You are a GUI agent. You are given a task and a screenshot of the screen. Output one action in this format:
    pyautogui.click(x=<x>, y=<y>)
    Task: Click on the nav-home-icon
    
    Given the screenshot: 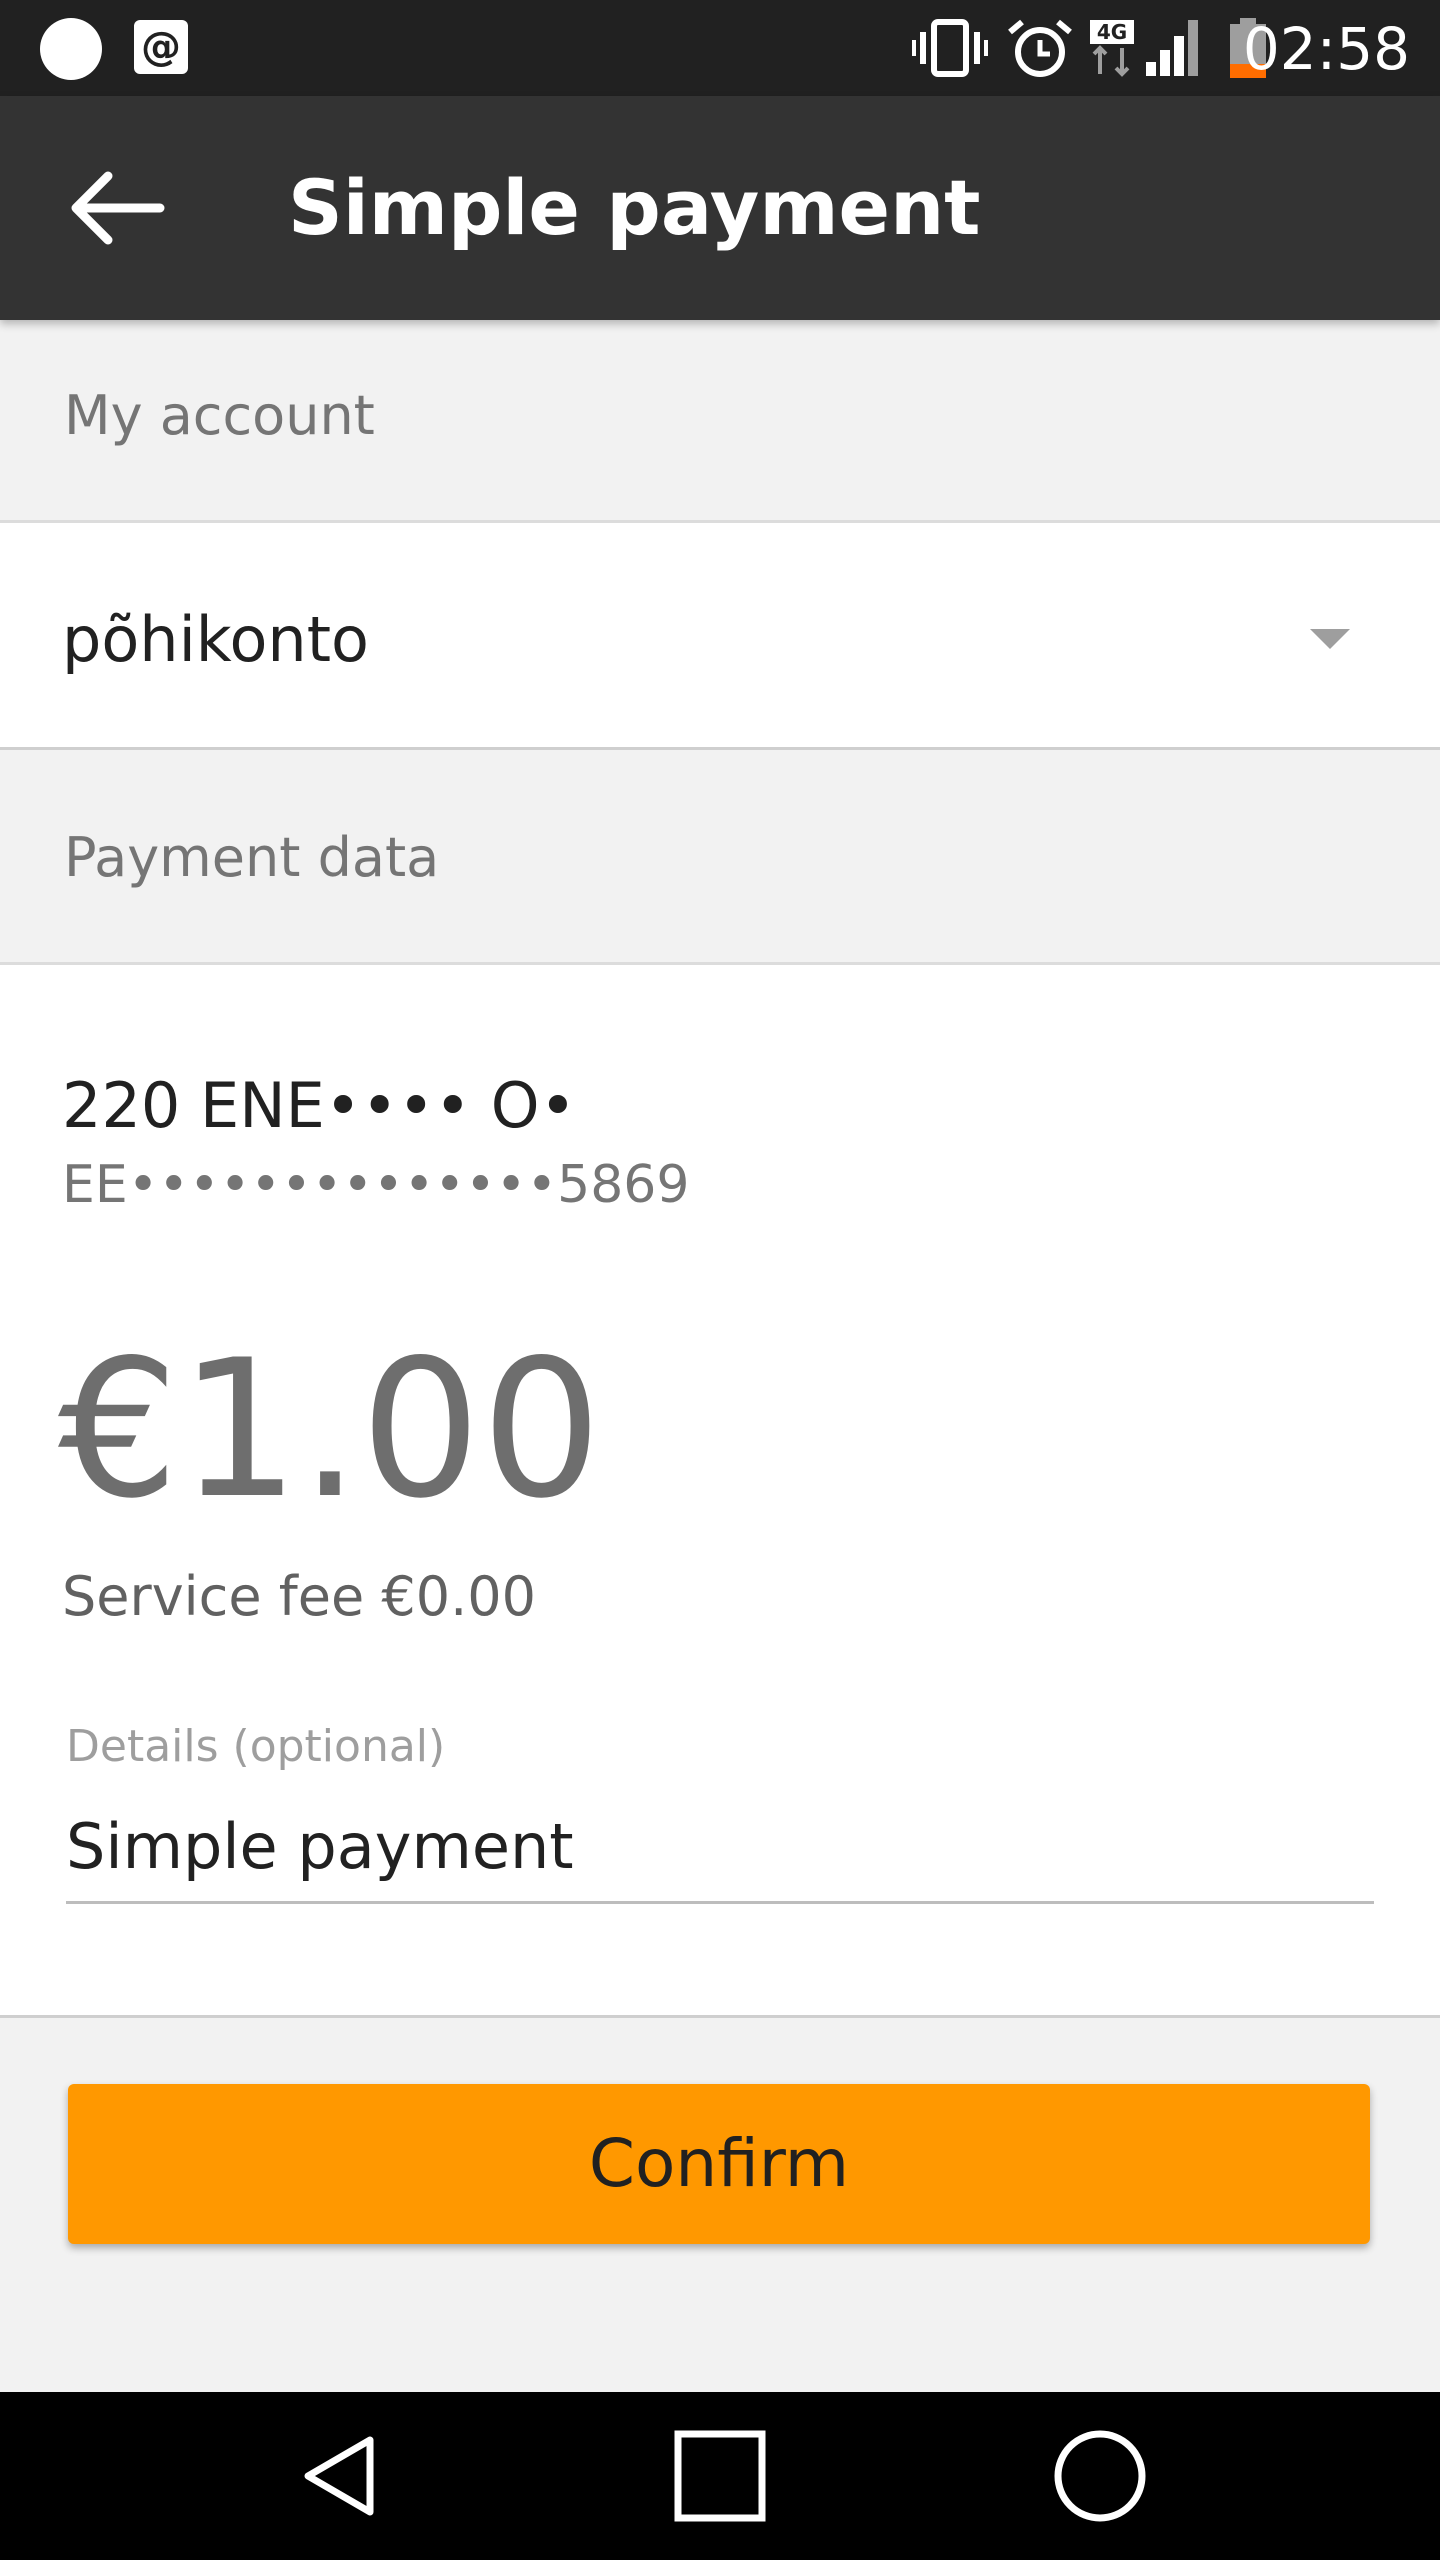 What is the action you would take?
    pyautogui.click(x=1100, y=2476)
    